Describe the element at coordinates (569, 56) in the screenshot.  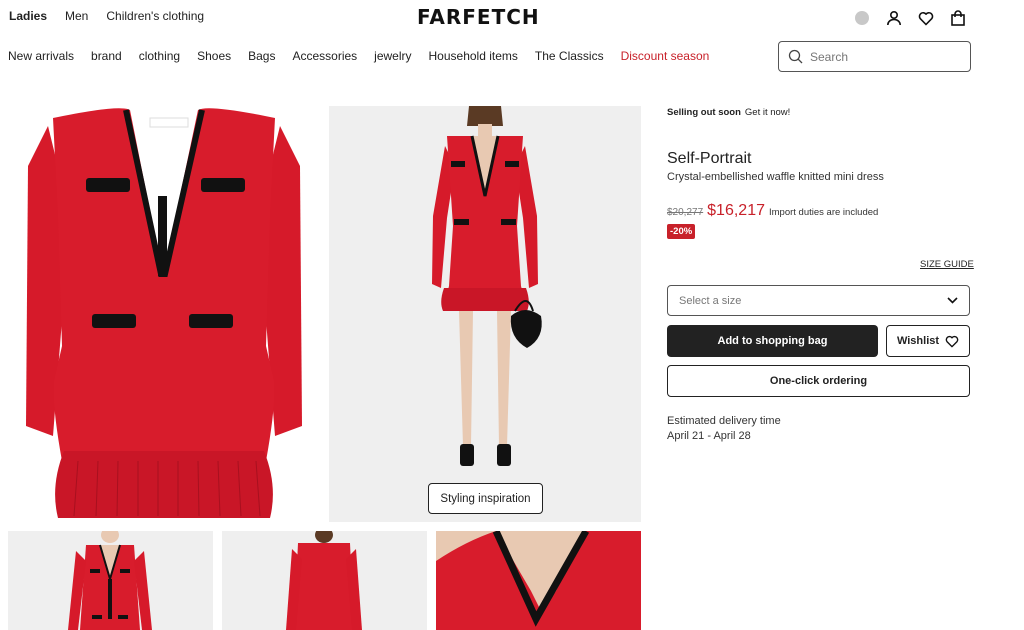
I see `nav-the-classics: The Classics` at that location.